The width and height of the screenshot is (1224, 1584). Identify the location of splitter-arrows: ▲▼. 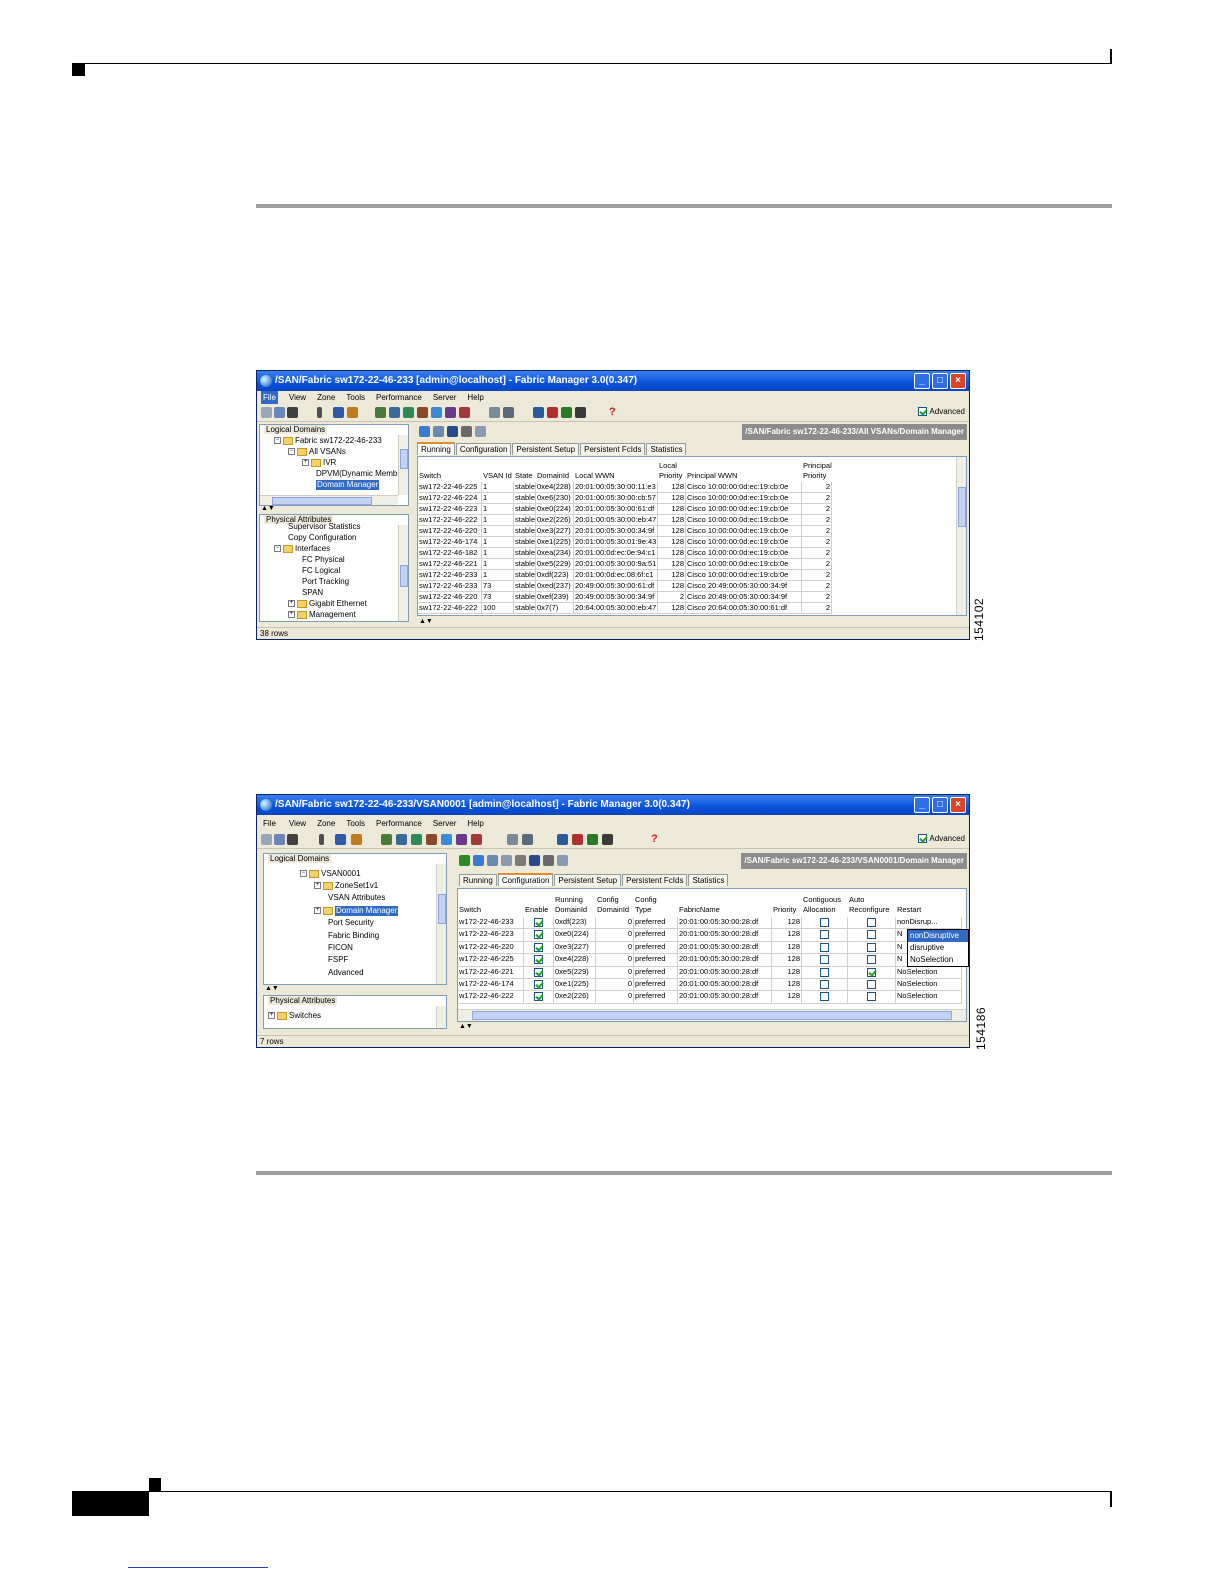
(268, 508).